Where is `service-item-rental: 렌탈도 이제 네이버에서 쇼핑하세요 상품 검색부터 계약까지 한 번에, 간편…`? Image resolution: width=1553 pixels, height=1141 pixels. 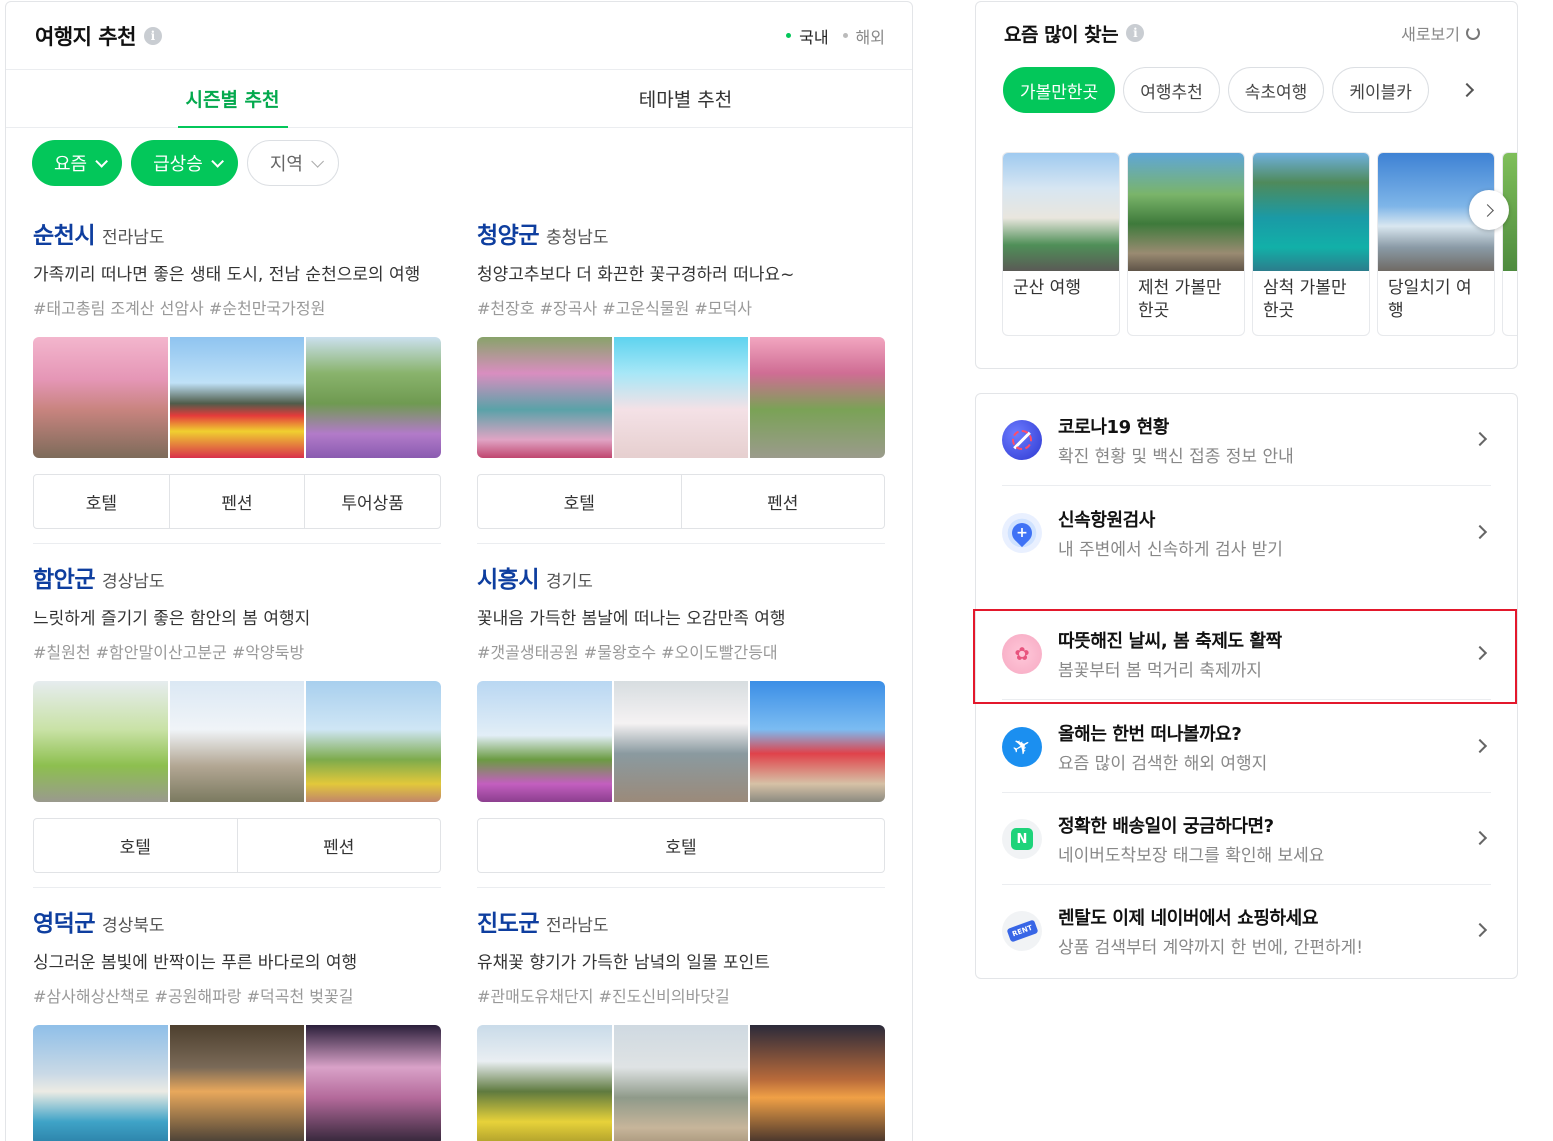
service-item-rental: 렌탈도 이제 네이버에서 쇼핑하세요 상품 검색부터 계약까지 한 번에, 간편… is located at coordinates (1246, 931).